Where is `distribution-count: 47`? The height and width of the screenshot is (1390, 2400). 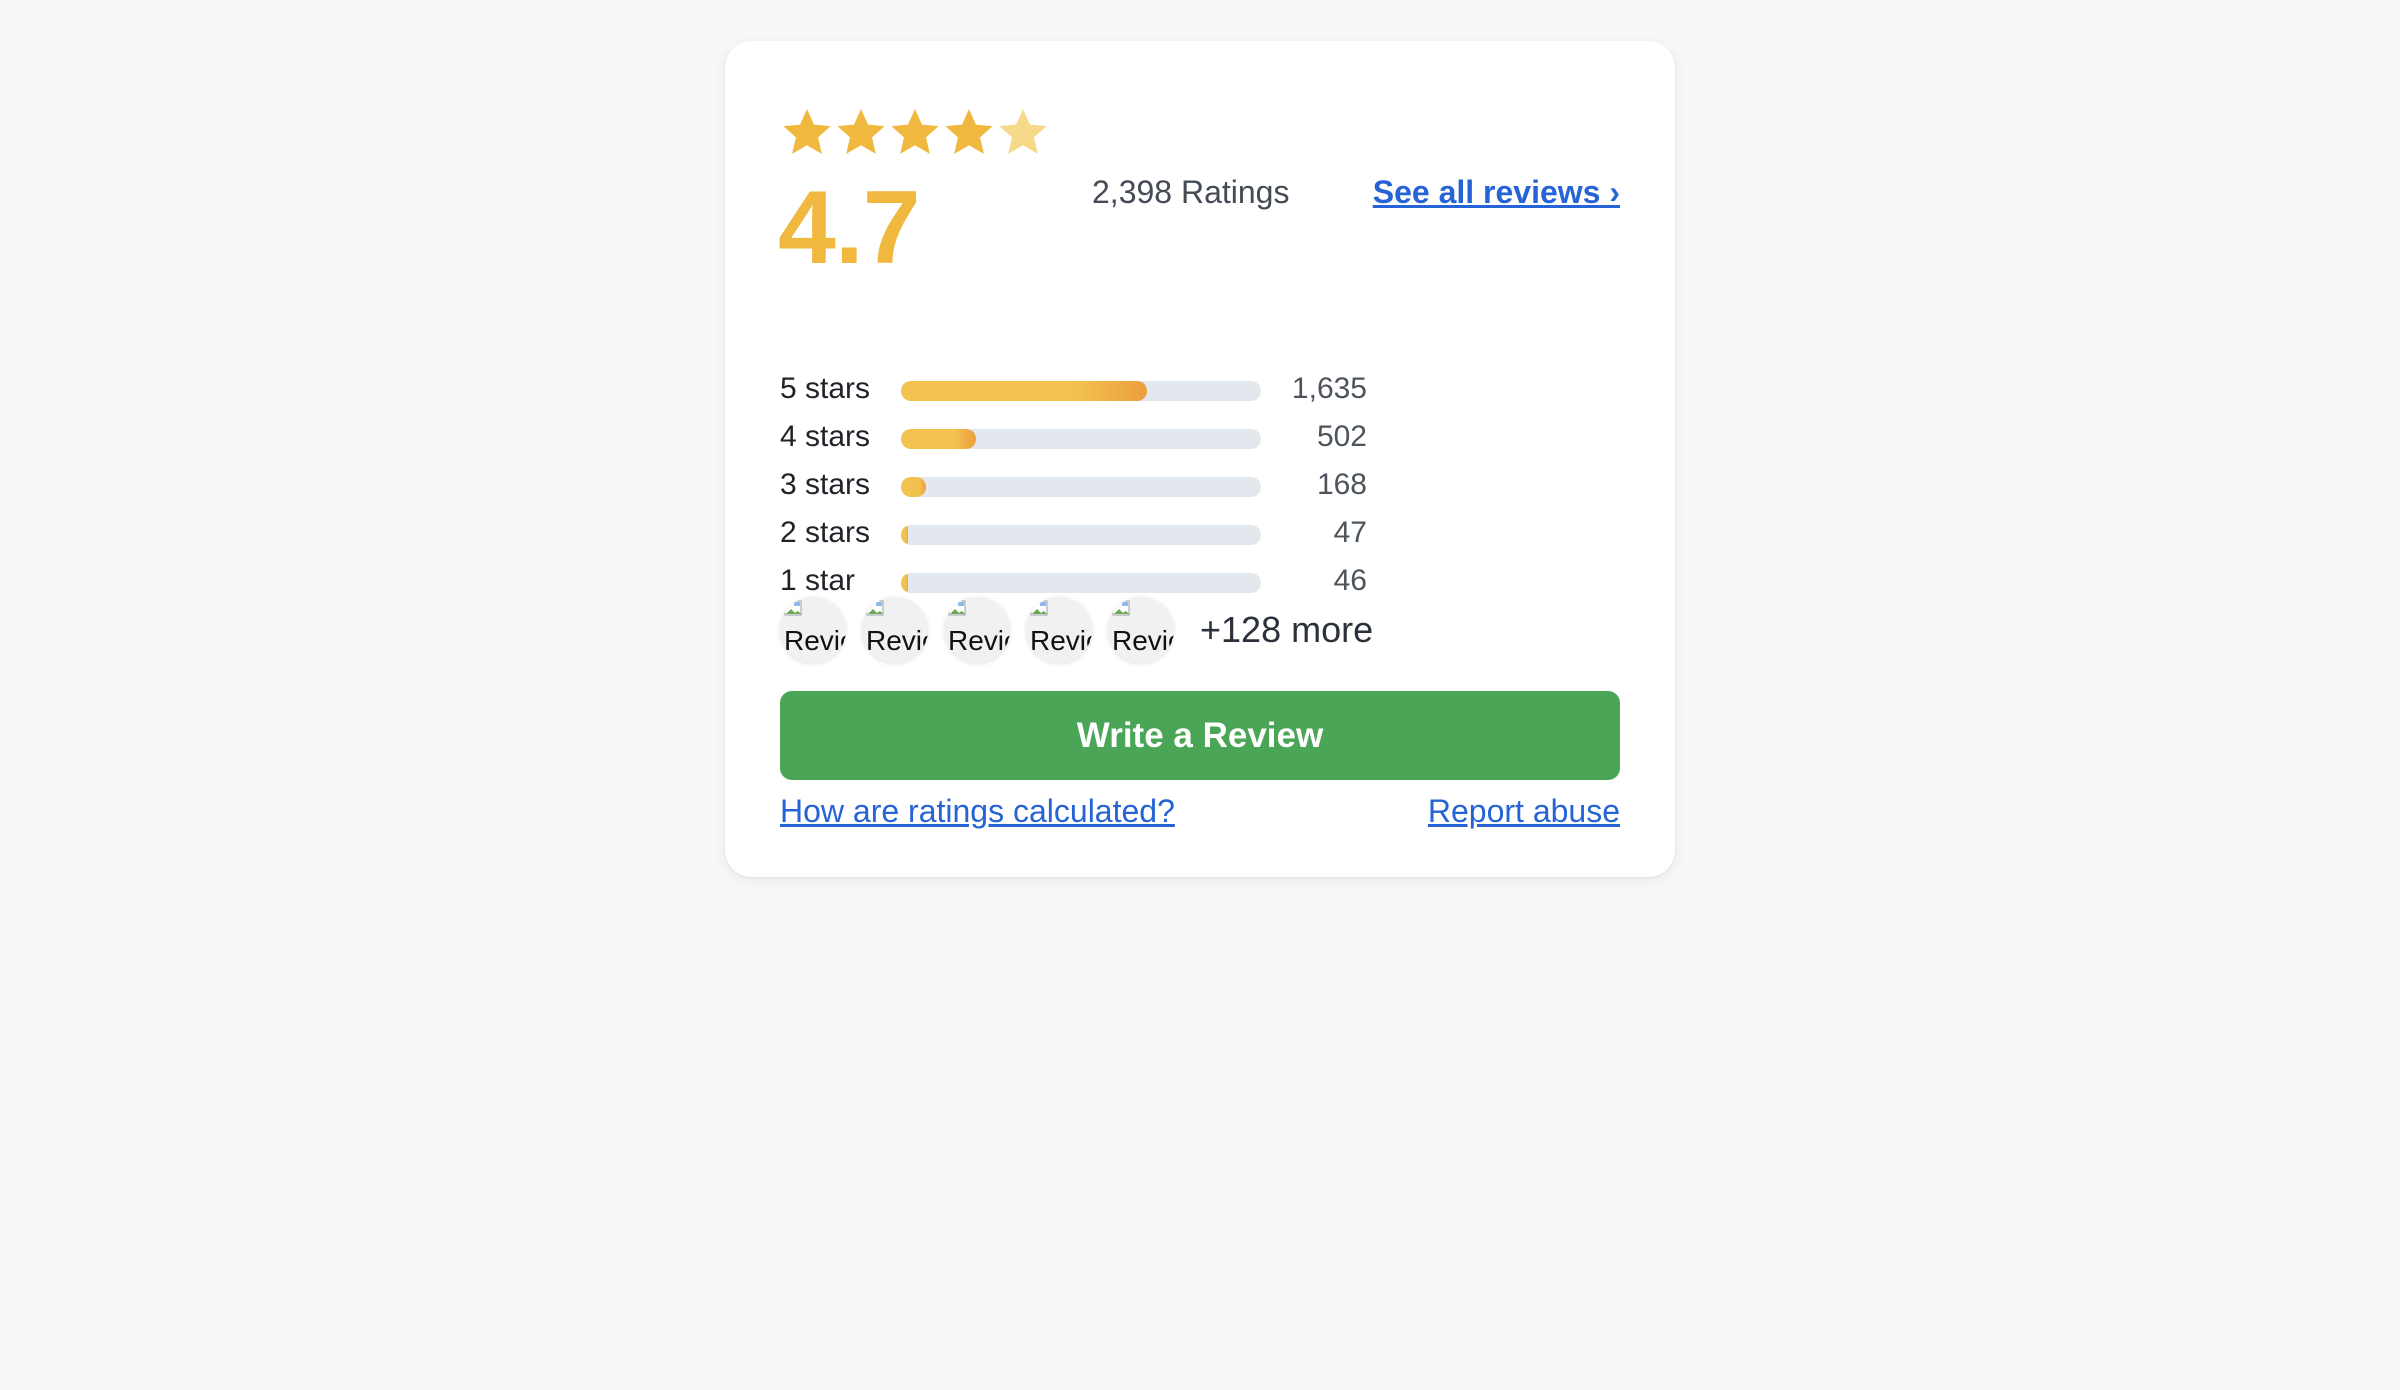
distribution-count: 47 is located at coordinates (1350, 532).